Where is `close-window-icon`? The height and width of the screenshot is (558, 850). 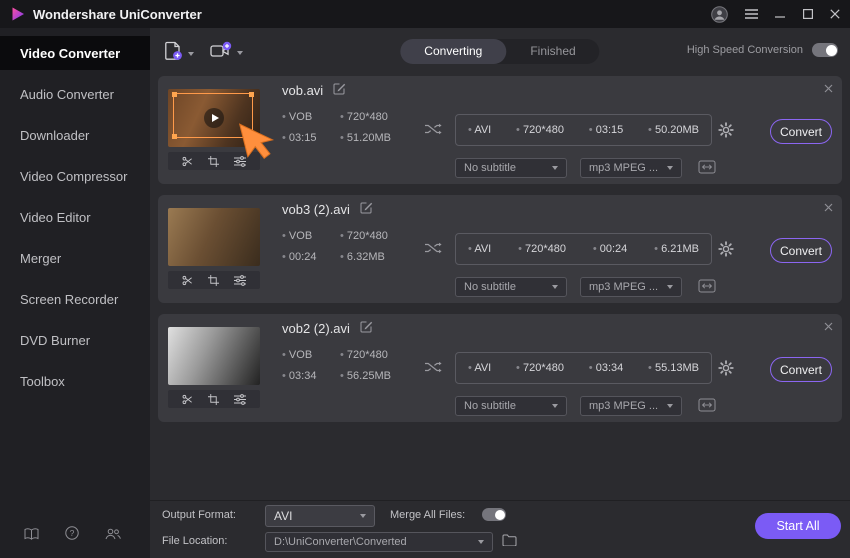 close-window-icon is located at coordinates (835, 14).